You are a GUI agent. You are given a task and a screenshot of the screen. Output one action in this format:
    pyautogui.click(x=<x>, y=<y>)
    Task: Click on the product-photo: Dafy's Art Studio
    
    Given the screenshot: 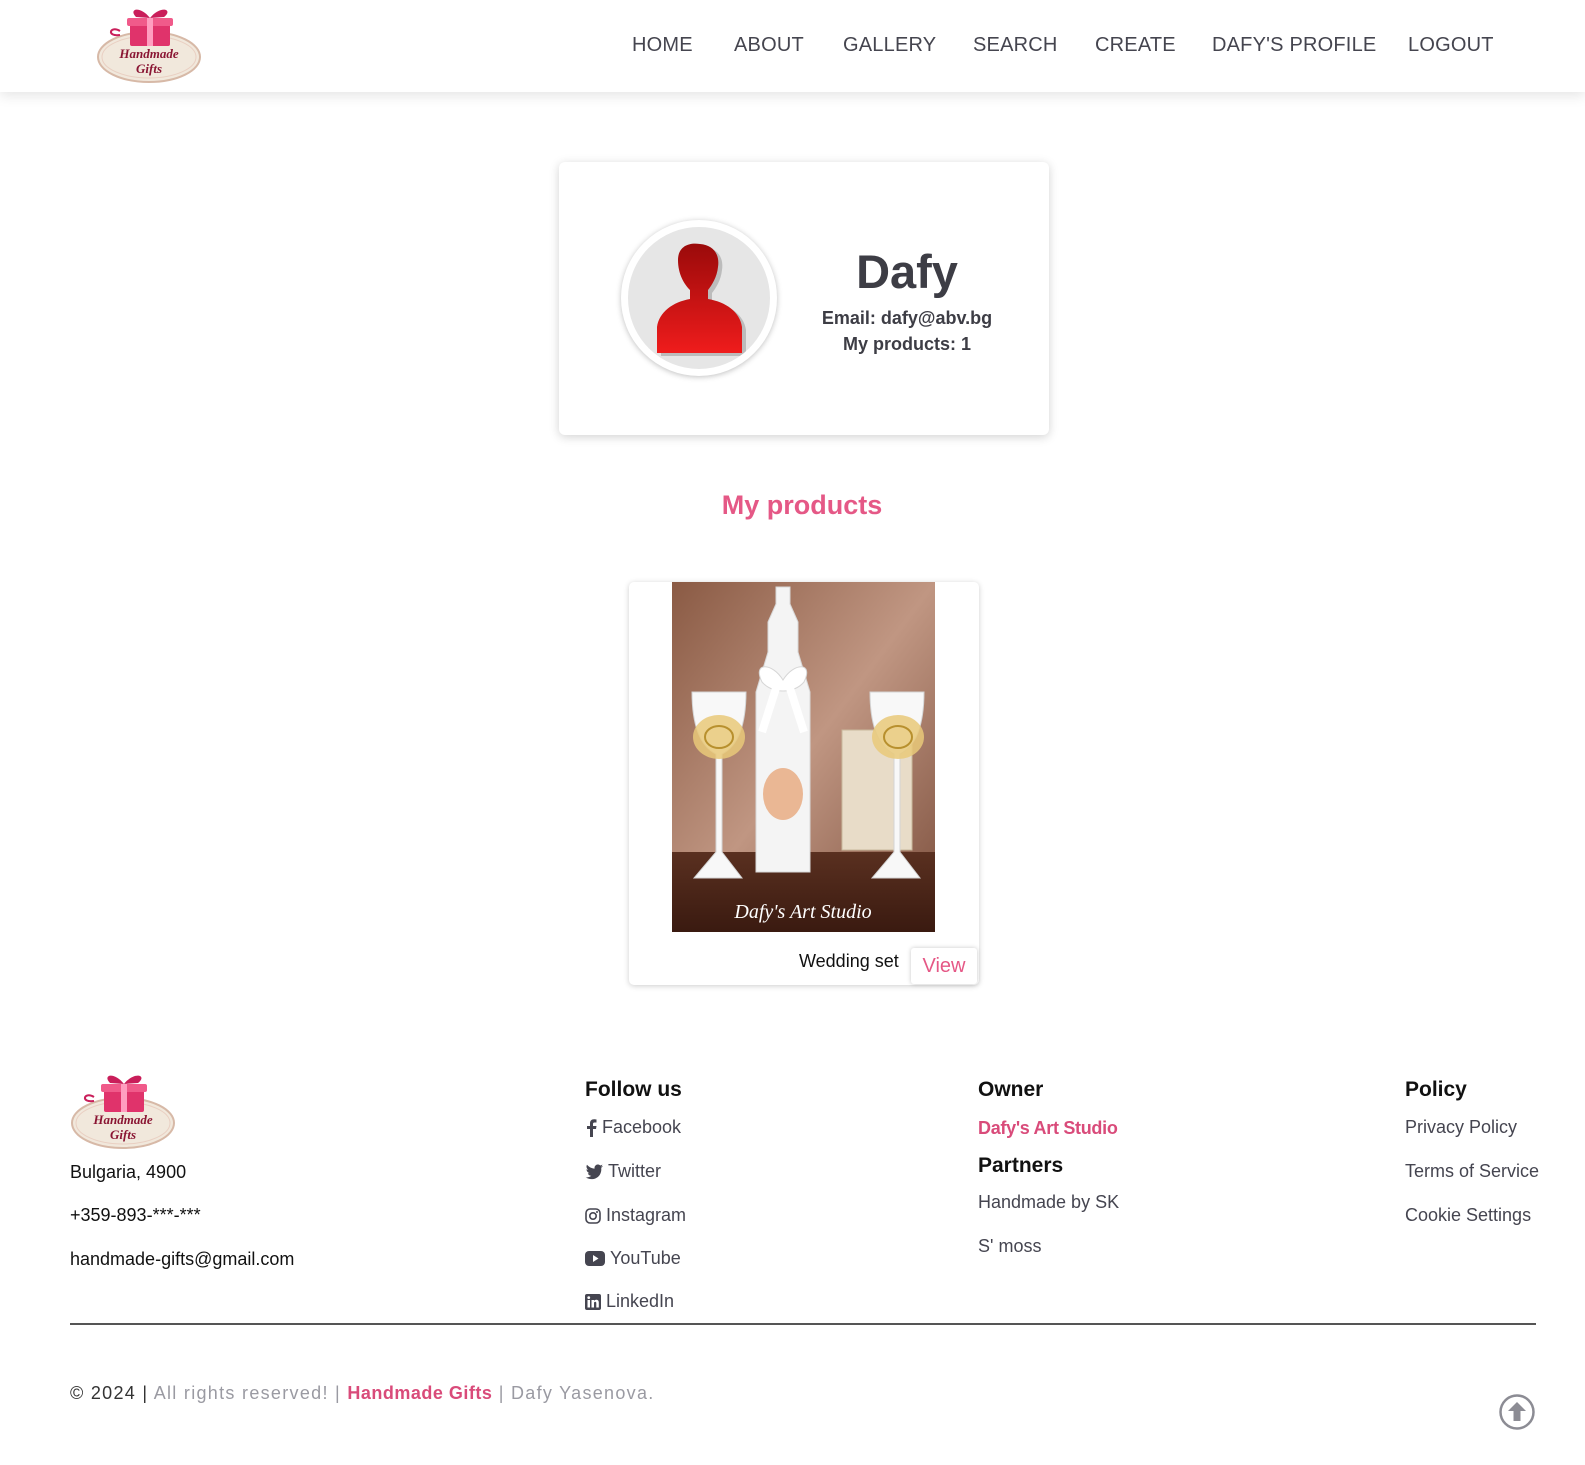 What is the action you would take?
    pyautogui.click(x=803, y=757)
    